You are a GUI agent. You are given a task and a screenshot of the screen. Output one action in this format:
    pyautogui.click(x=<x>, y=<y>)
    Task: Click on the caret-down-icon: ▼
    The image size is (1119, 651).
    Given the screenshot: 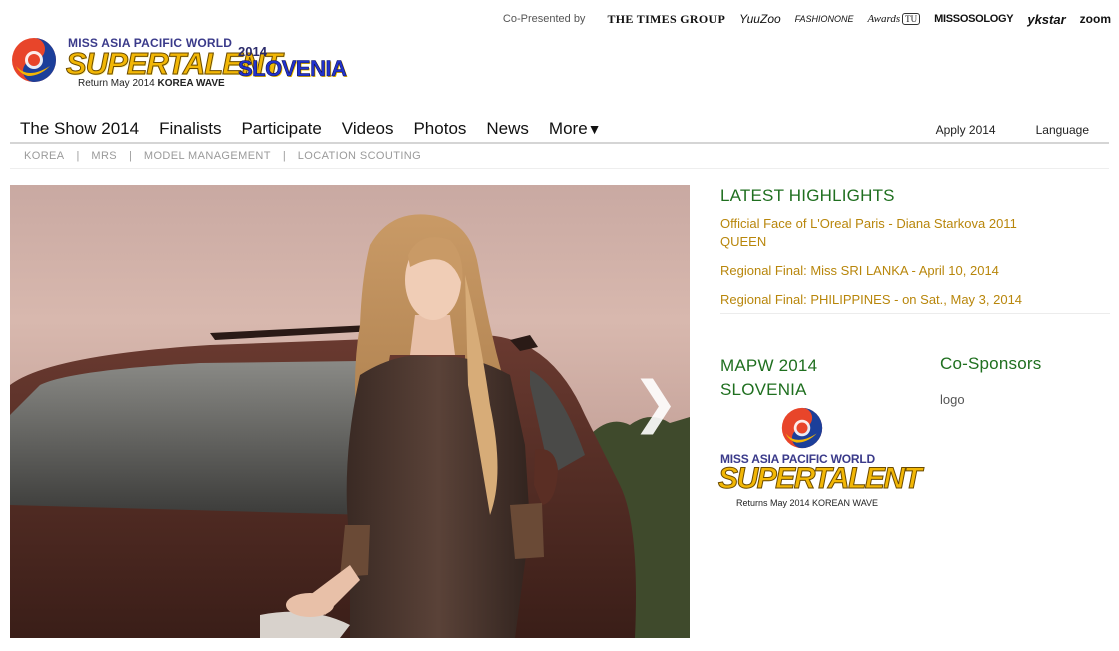 What is the action you would take?
    pyautogui.click(x=594, y=129)
    